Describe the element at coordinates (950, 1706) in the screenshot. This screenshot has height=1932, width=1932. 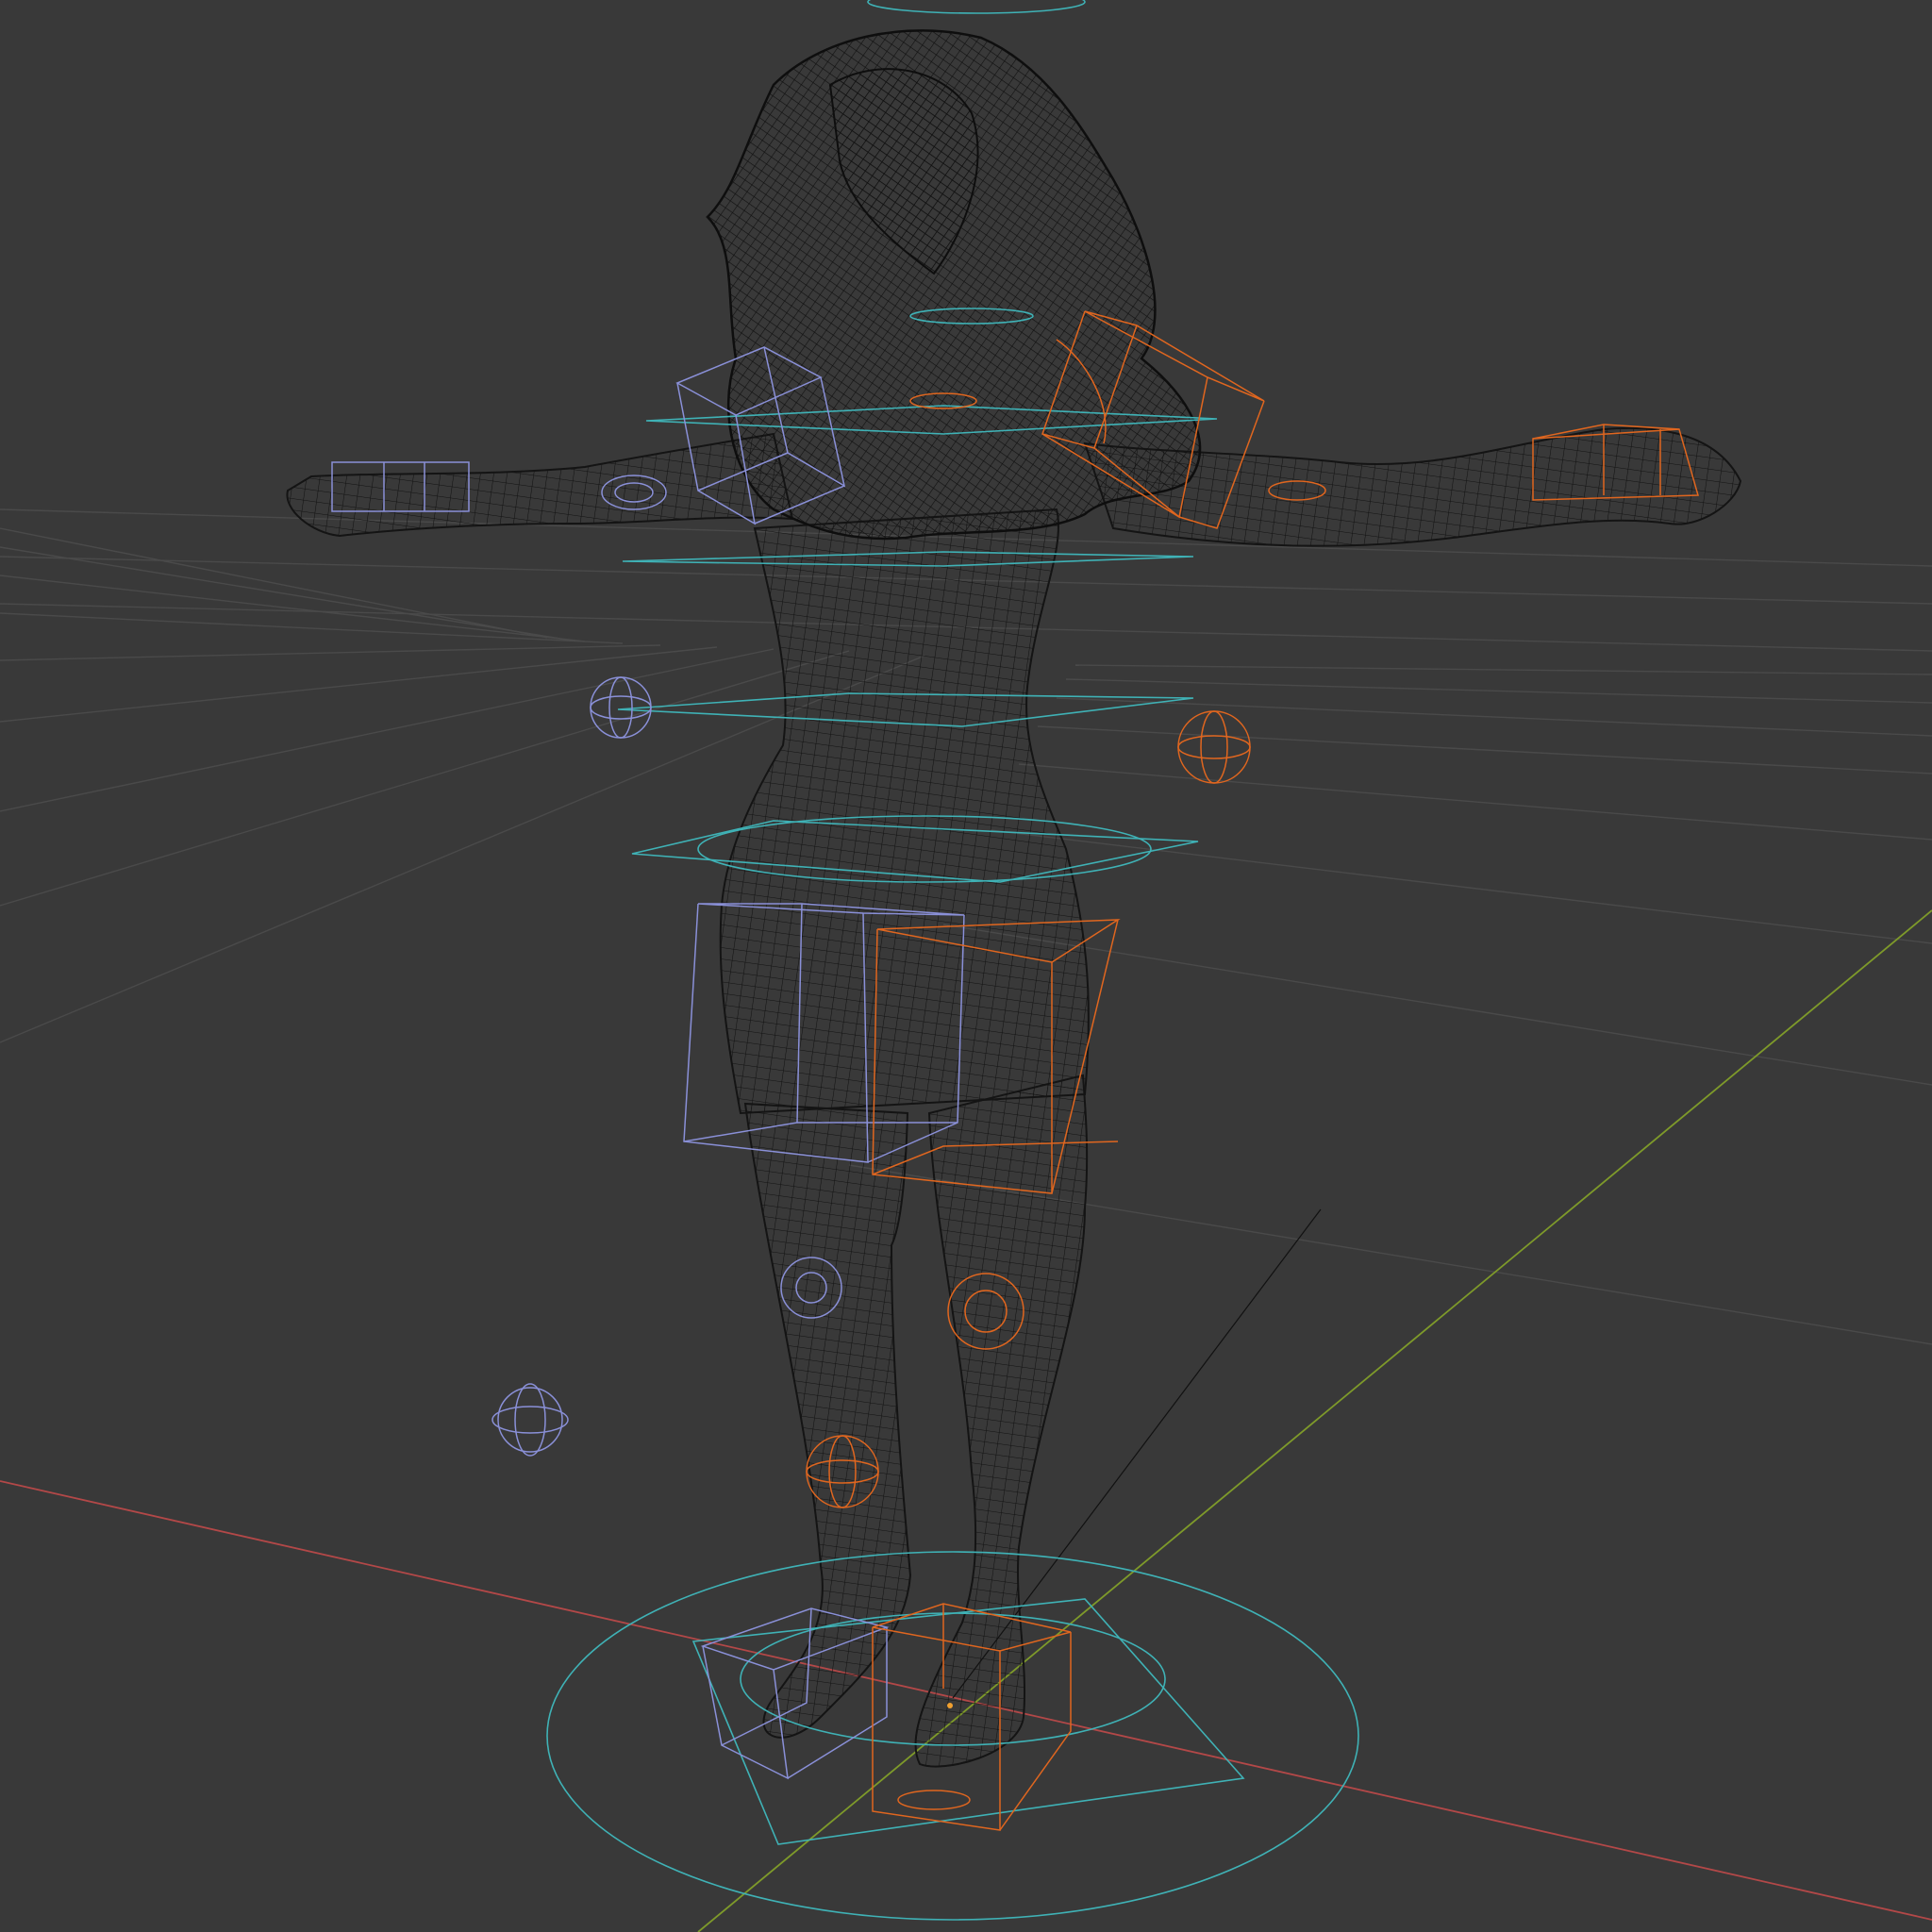
I see `origin-marker` at that location.